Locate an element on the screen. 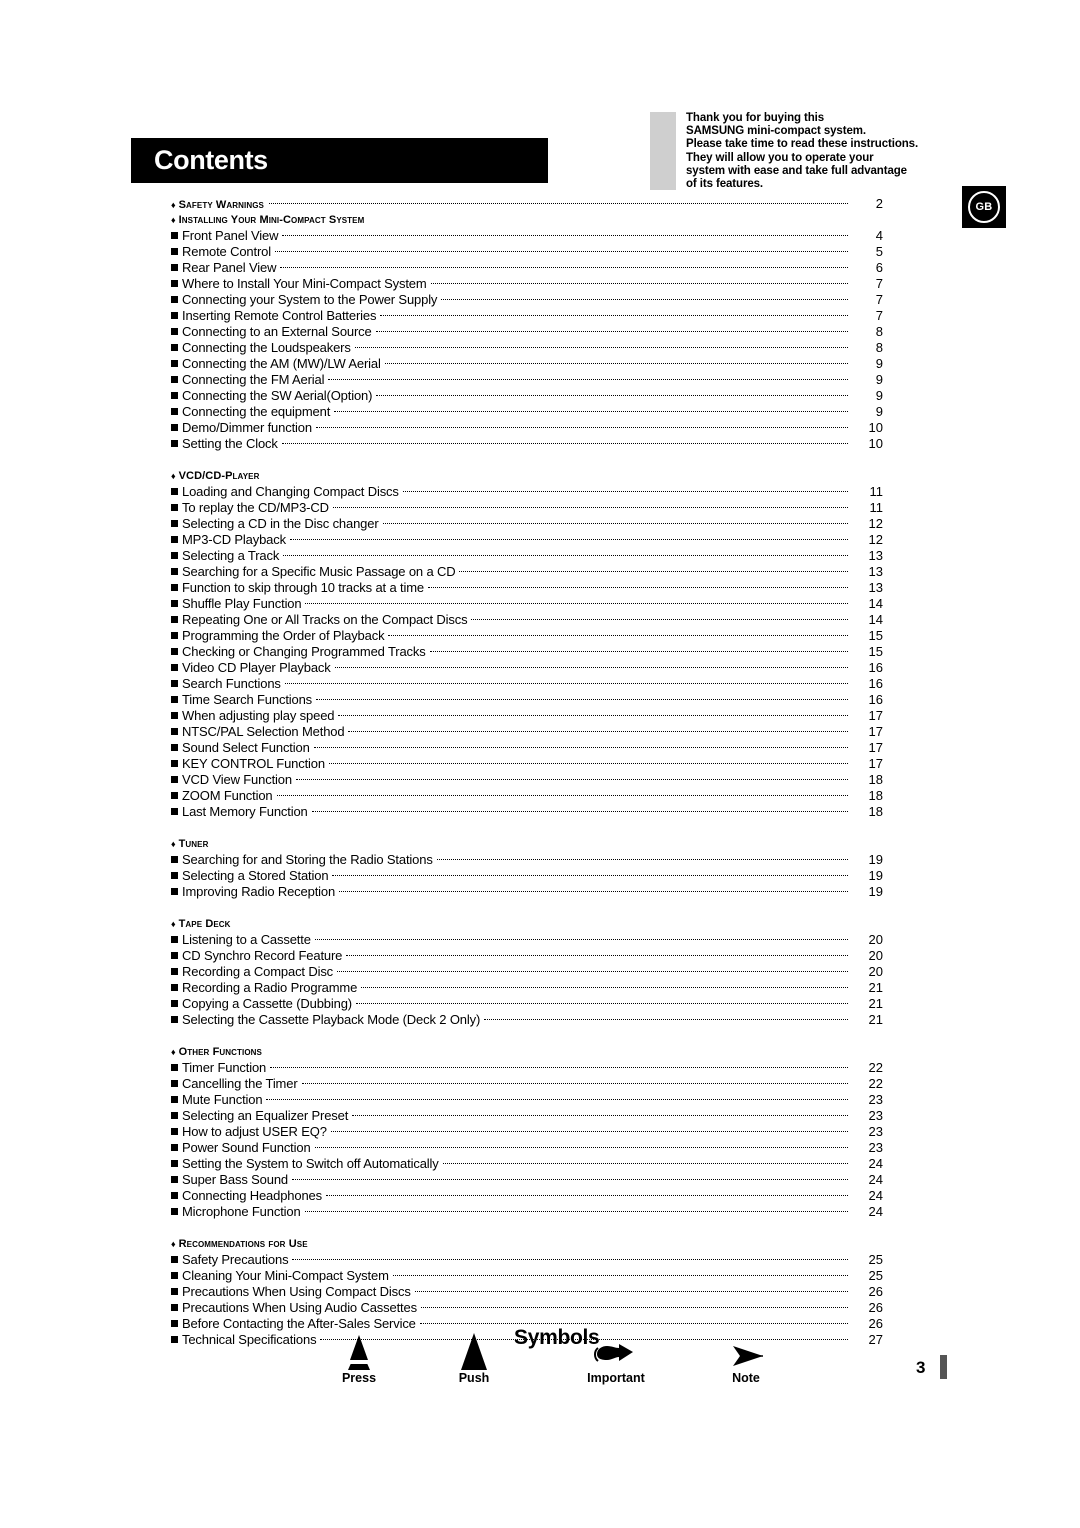  toc-item: CD Synchro Record Feature 20 is located at coordinates (527, 956).